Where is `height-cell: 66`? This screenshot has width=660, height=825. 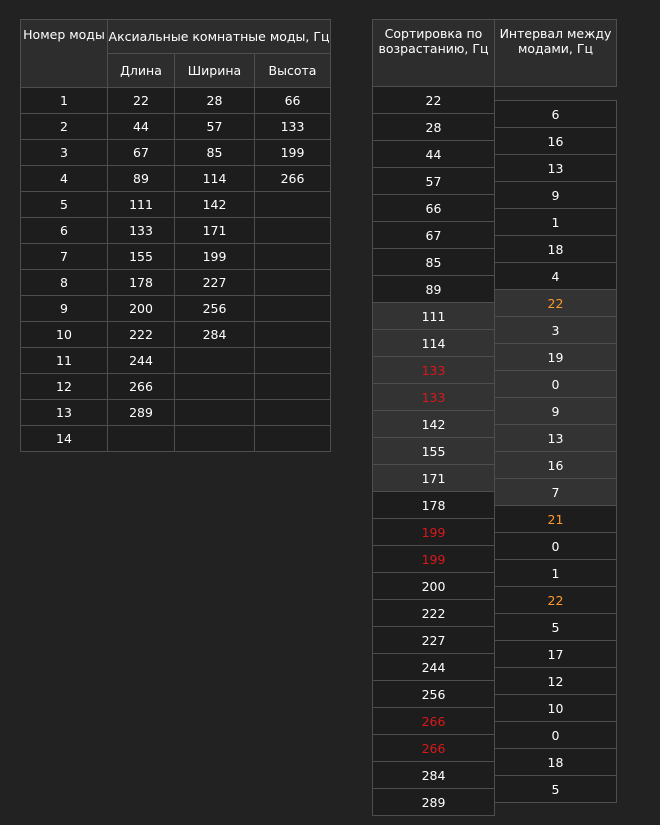 height-cell: 66 is located at coordinates (292, 100).